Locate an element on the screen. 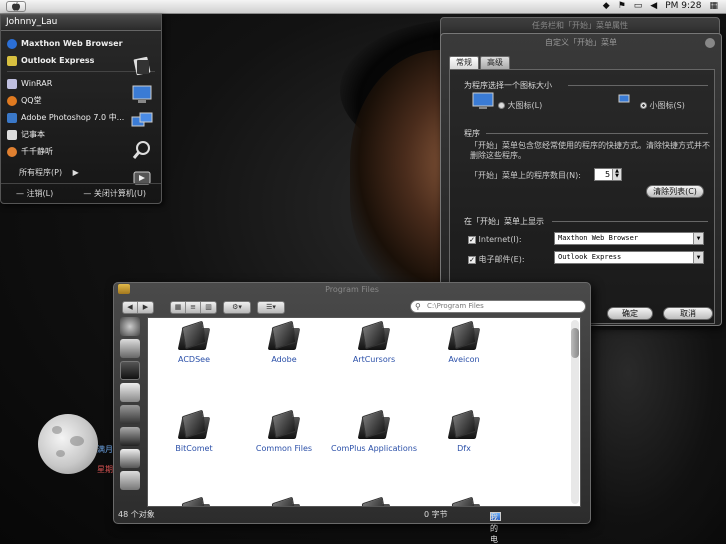  x-app-icon is located at coordinates (130, 348).